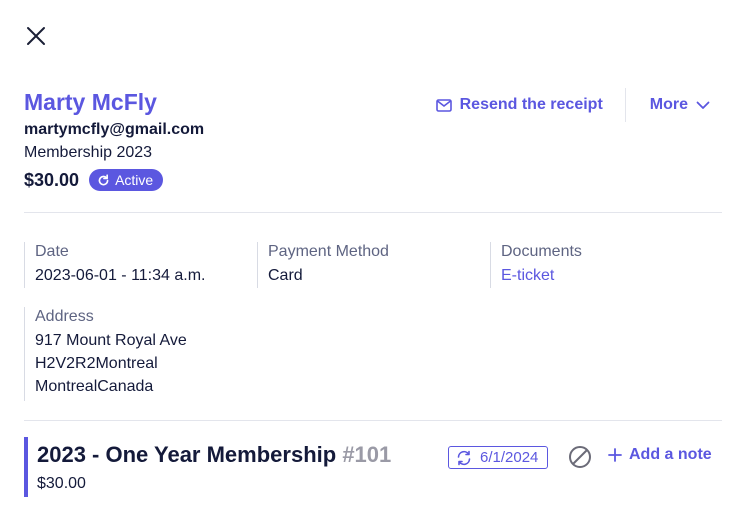  I want to click on mail-icon, so click(443, 105).